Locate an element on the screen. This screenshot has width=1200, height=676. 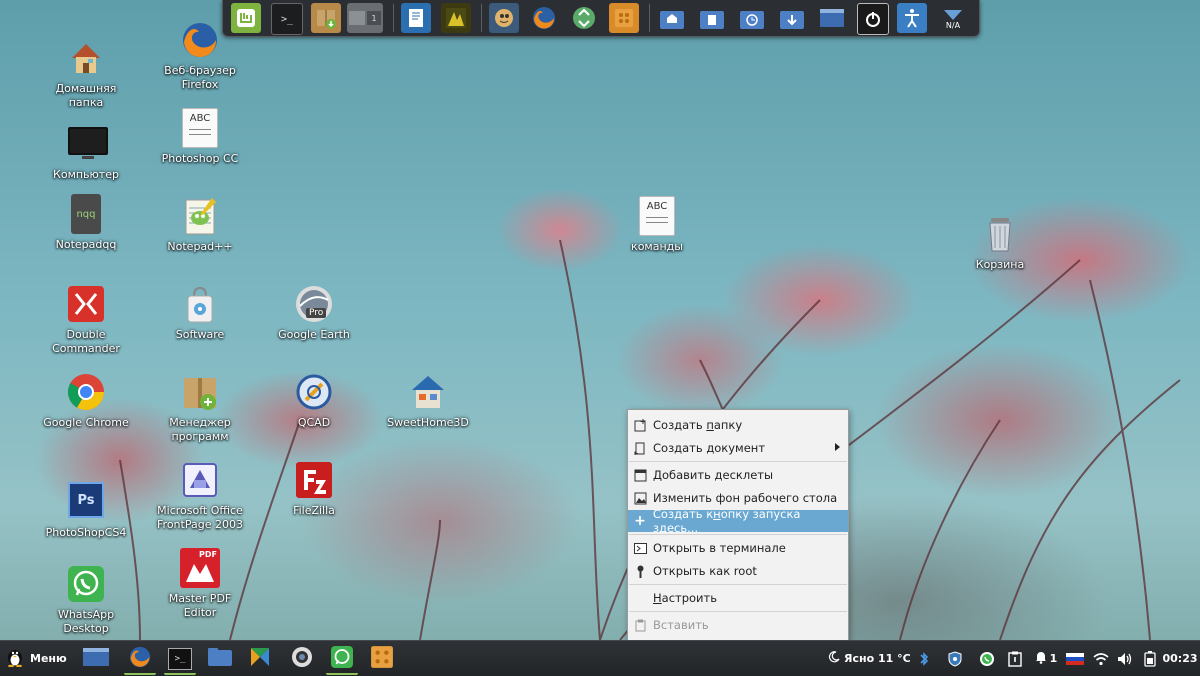
desktop-icon-label: WhatsApp Desktop is located at coordinates (86, 621).